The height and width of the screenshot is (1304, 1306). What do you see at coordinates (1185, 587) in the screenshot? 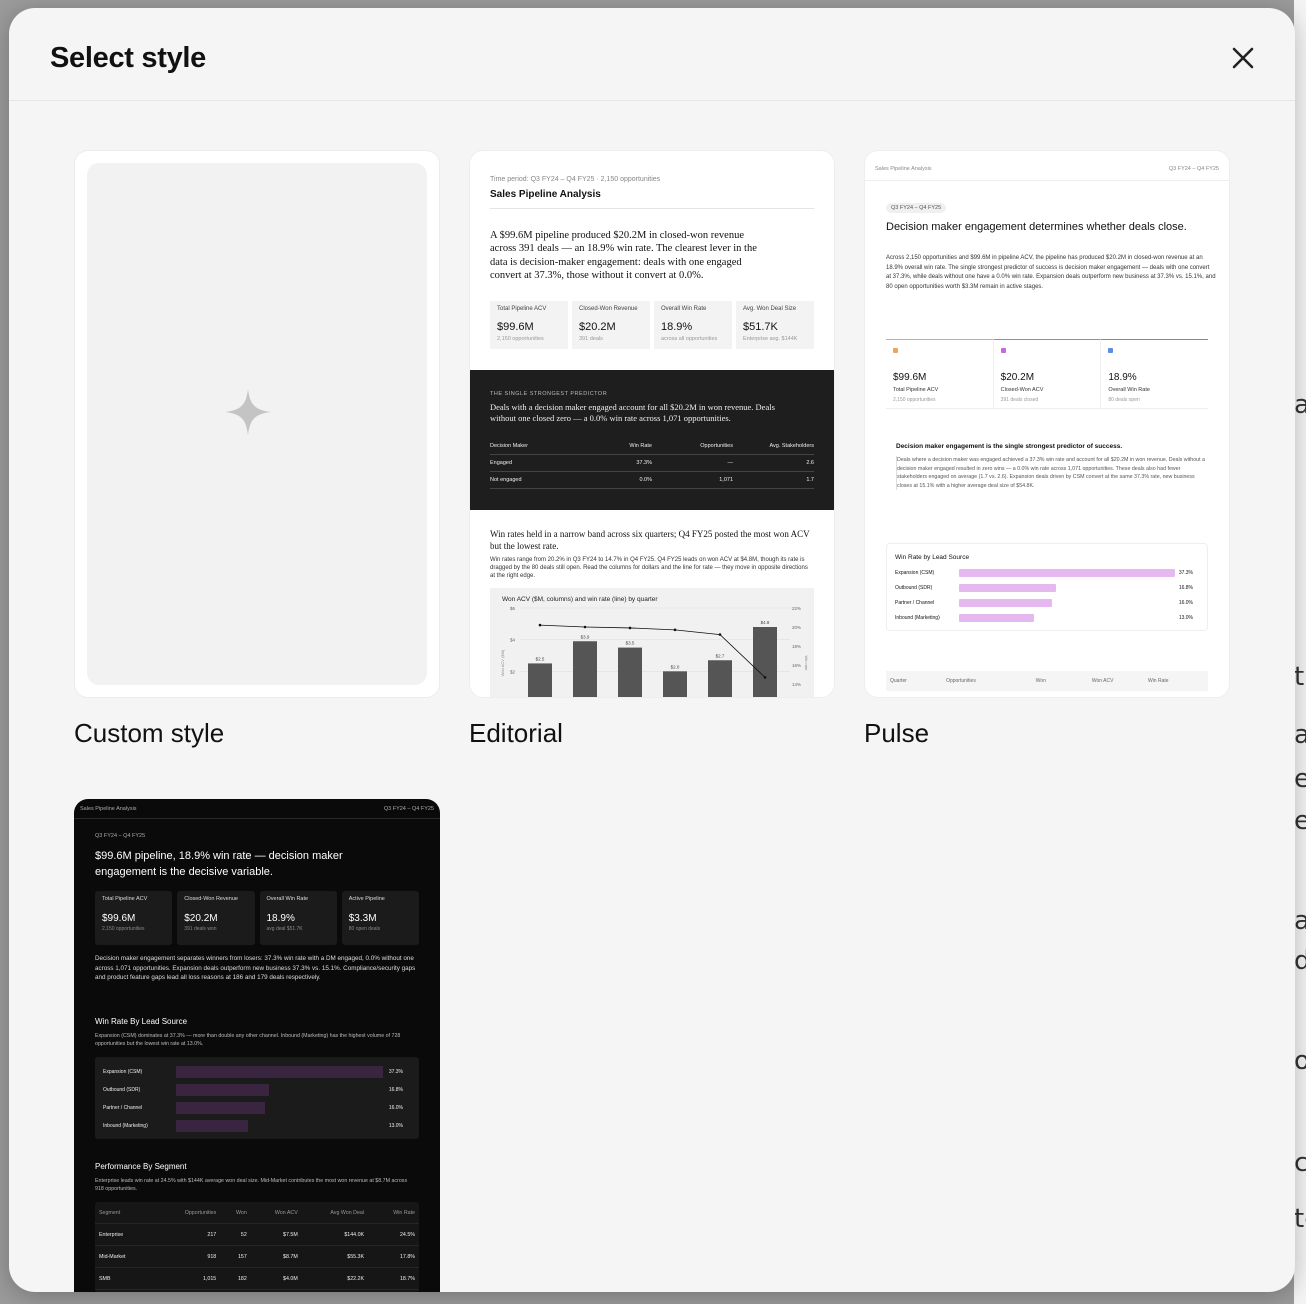
I see `row-value: 16.8%` at bounding box center [1185, 587].